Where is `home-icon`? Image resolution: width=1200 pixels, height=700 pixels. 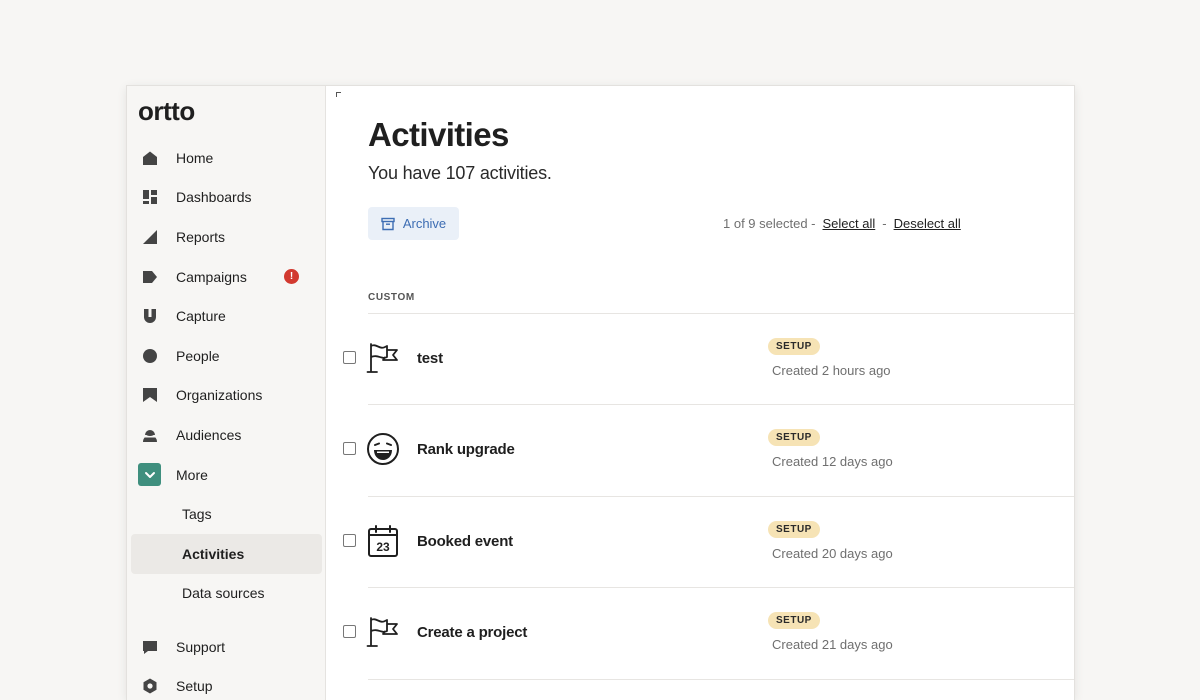
home-icon is located at coordinates (150, 158).